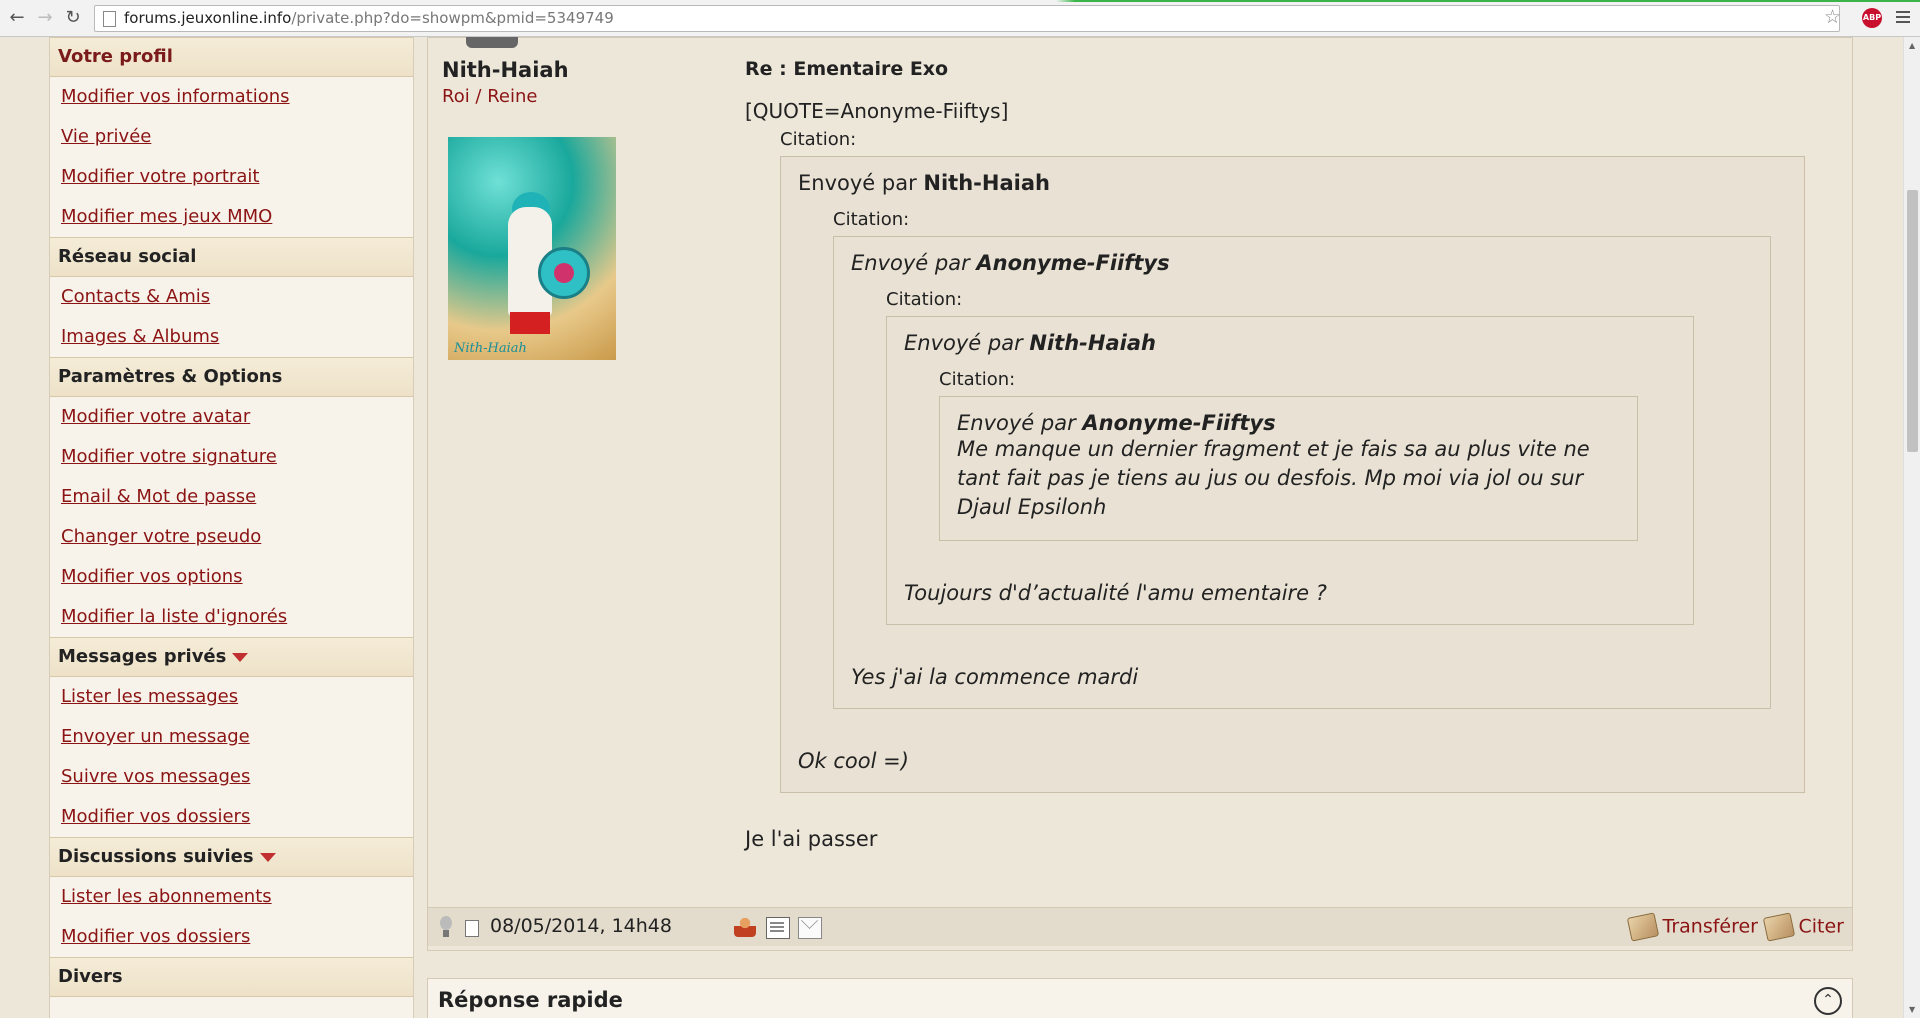 This screenshot has width=1920, height=1018. Describe the element at coordinates (231, 177) in the screenshot. I see `sidebar-link: Modifier votre portrait` at that location.